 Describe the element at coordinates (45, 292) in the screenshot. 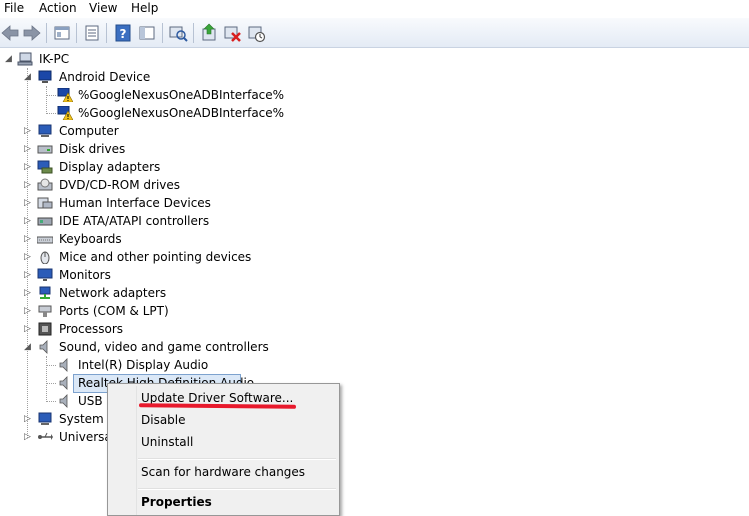

I see `network-adapter-icon` at that location.